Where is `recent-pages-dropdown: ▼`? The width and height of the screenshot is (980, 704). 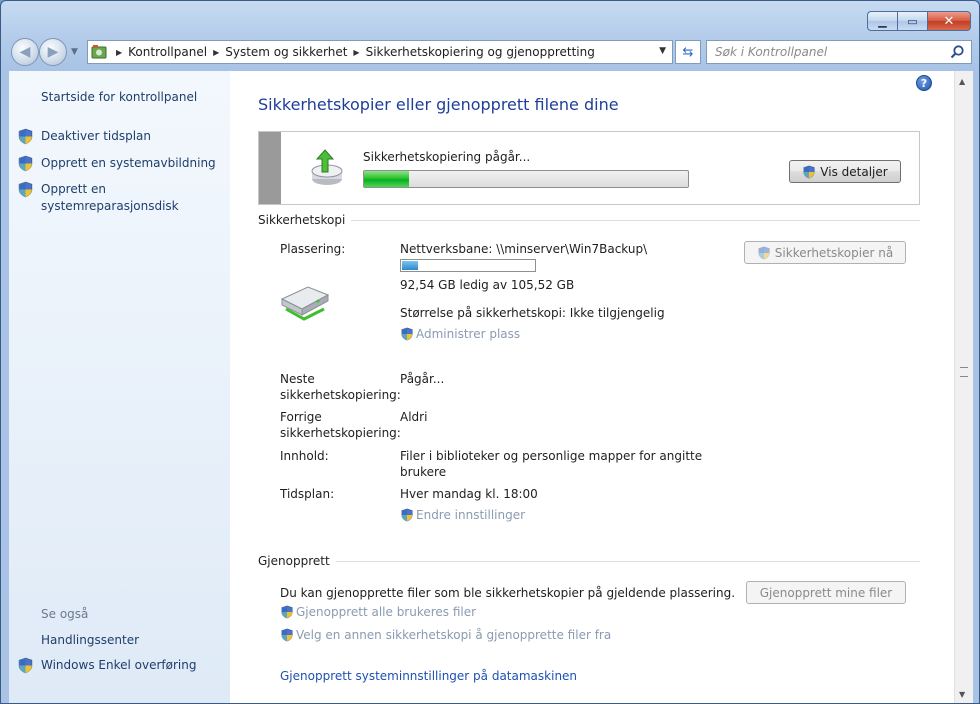
recent-pages-dropdown: ▼ is located at coordinates (74, 52).